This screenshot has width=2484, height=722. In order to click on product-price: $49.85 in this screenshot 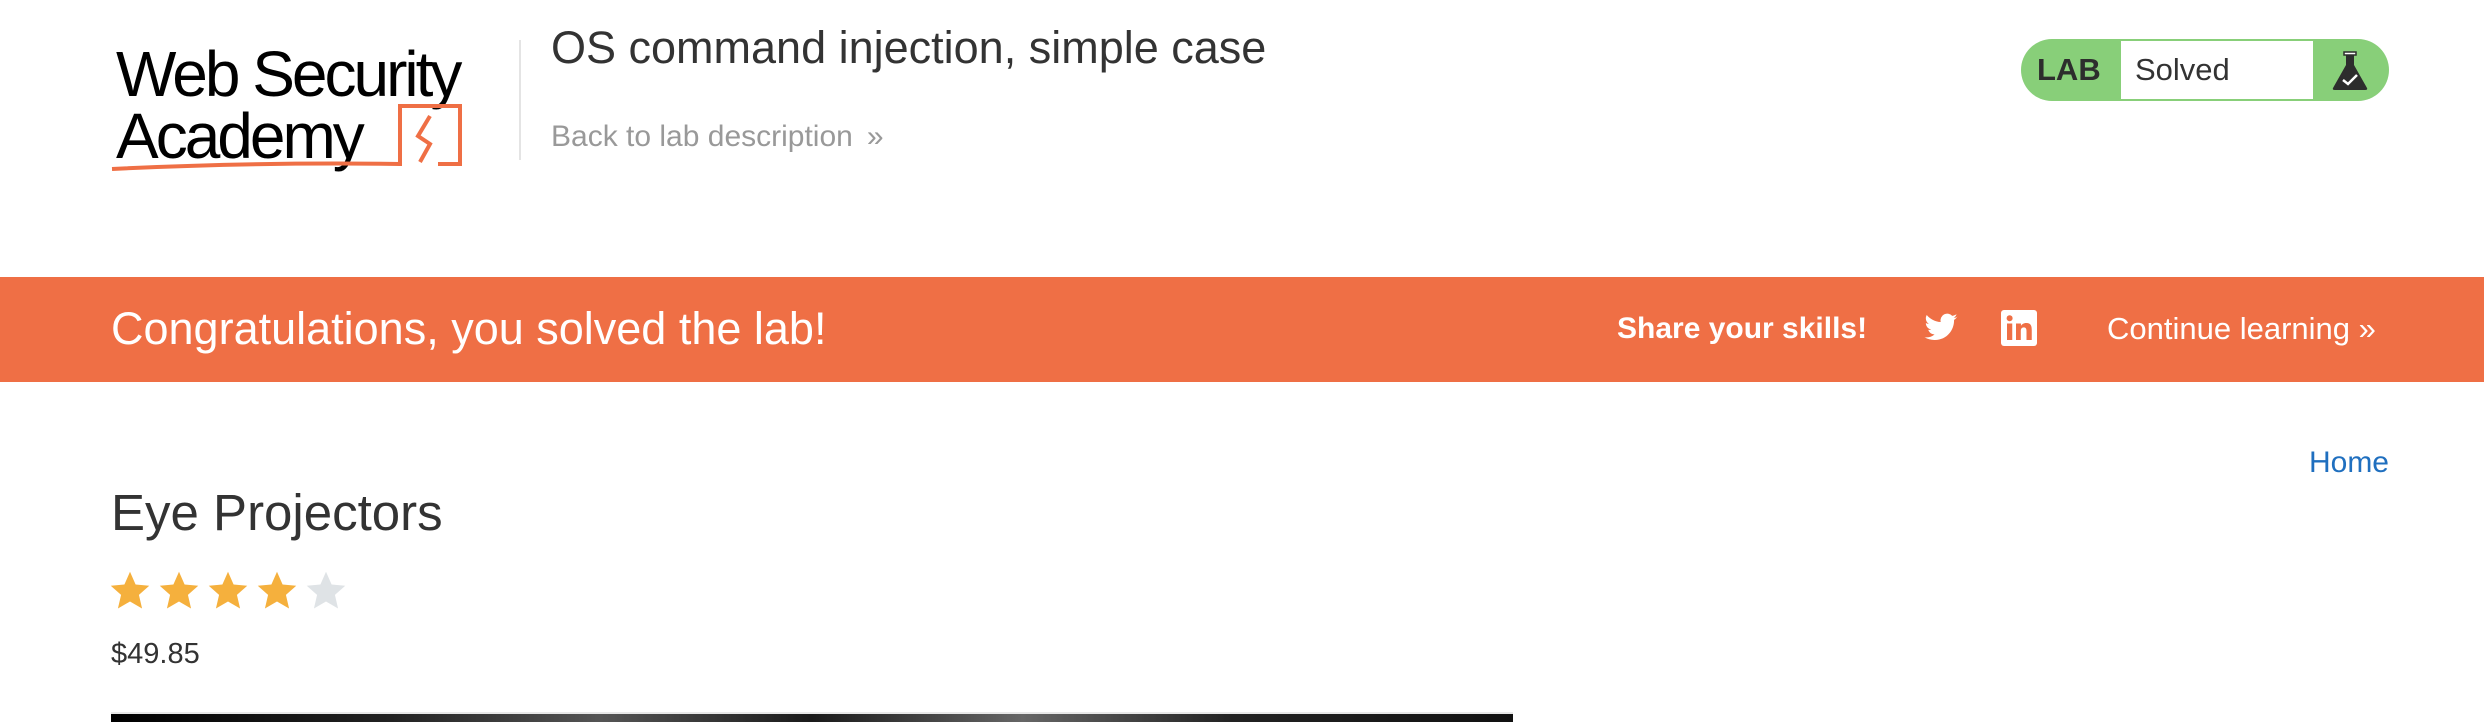, I will do `click(155, 654)`.